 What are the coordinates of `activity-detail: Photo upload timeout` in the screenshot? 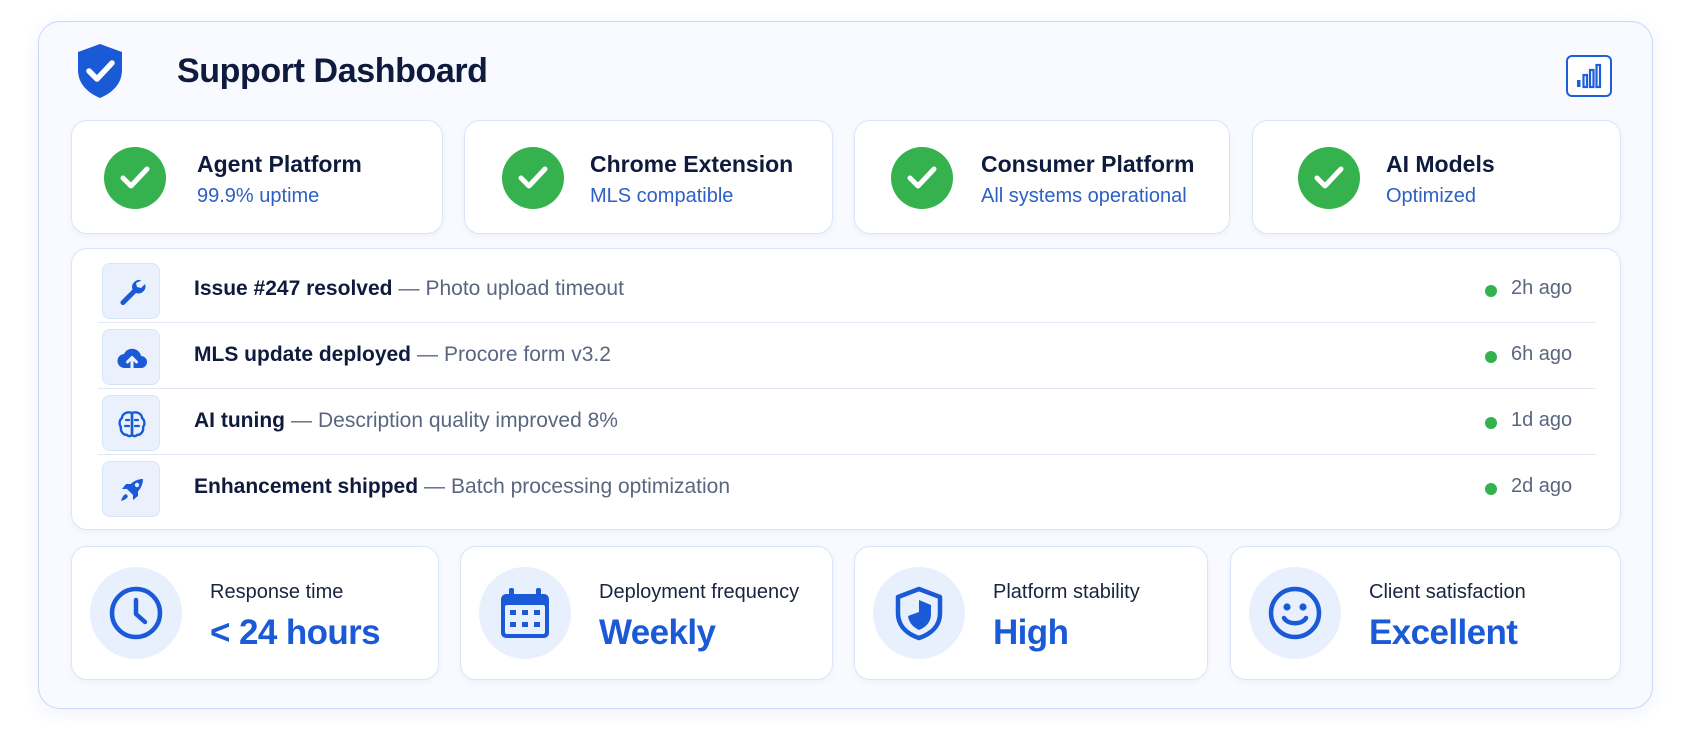 It's located at (524, 288).